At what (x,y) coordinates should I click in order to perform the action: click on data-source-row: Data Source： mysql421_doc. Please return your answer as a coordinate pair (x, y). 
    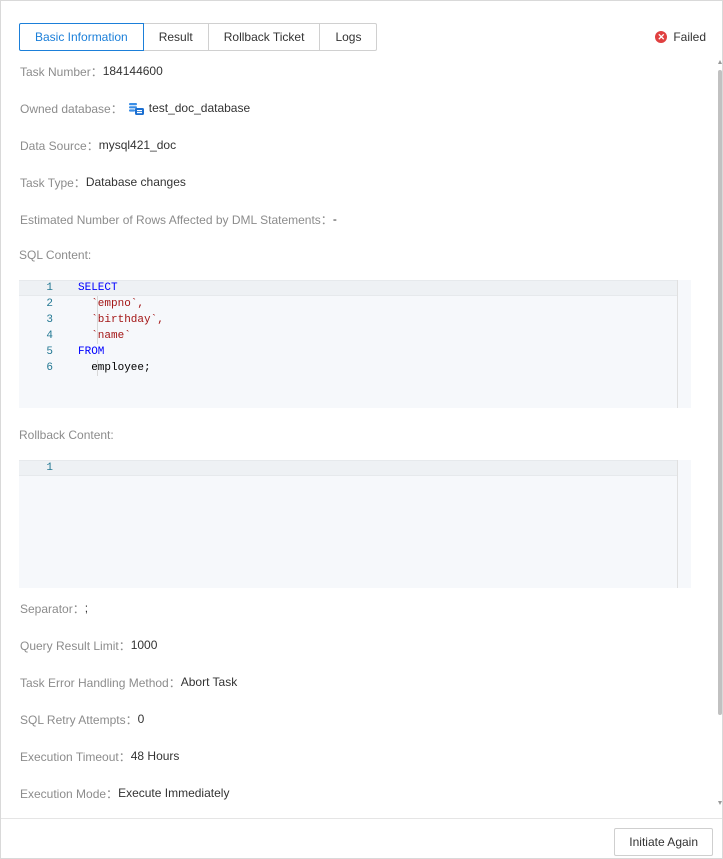
    Looking at the image, I should click on (98, 145).